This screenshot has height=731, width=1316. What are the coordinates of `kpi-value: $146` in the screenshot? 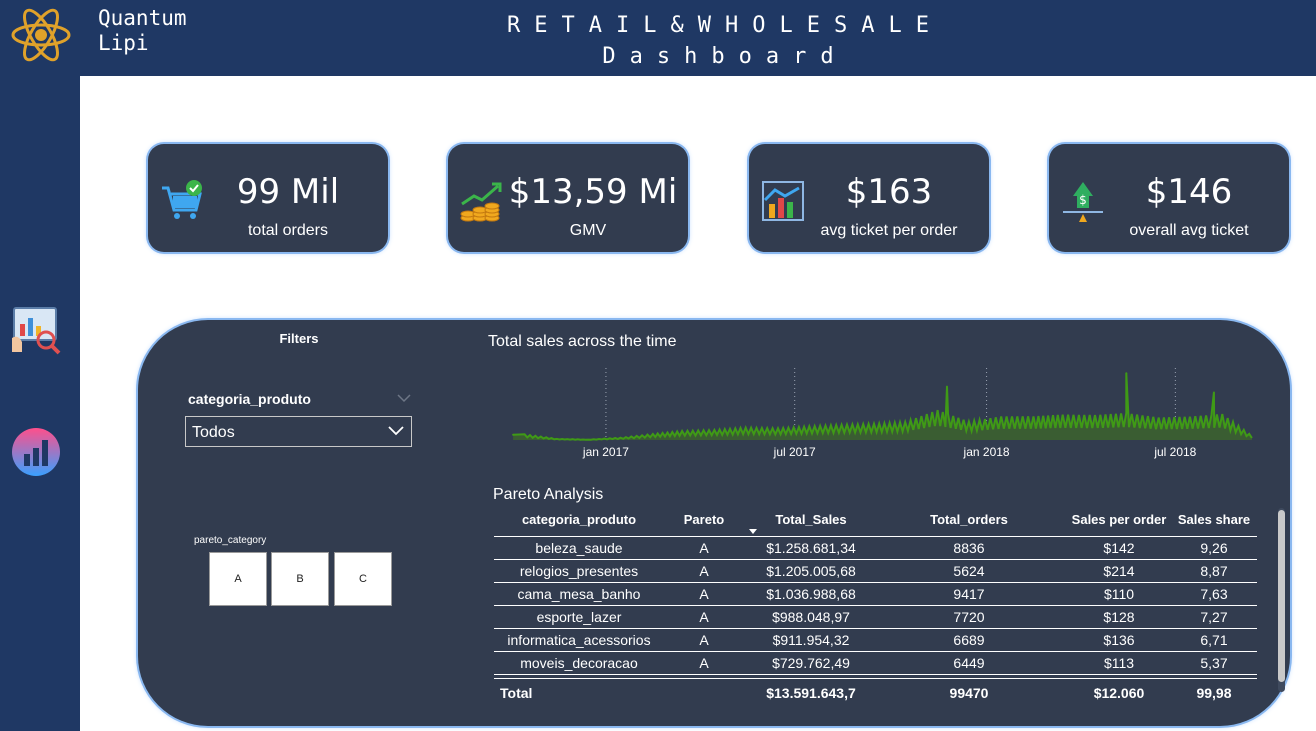 It's located at (1189, 192).